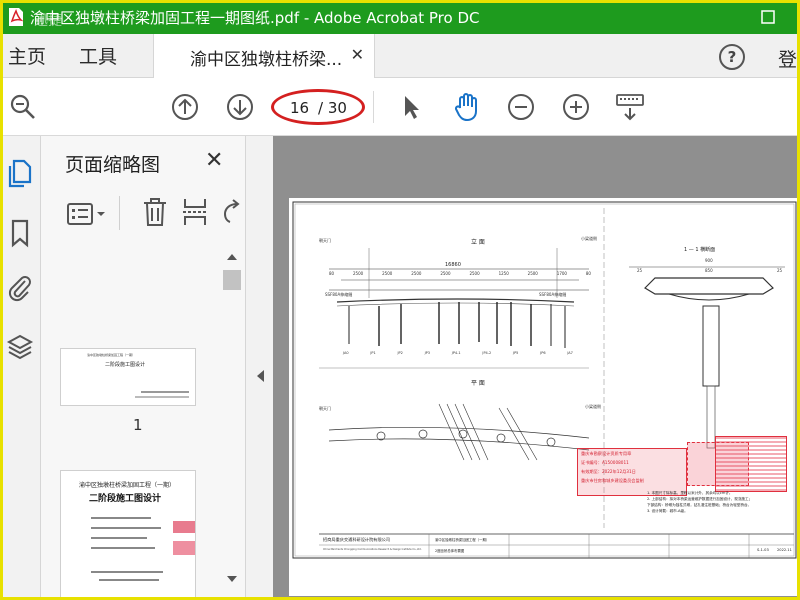 The image size is (800, 600). I want to click on sheet-number: S-1-03, so click(763, 550).